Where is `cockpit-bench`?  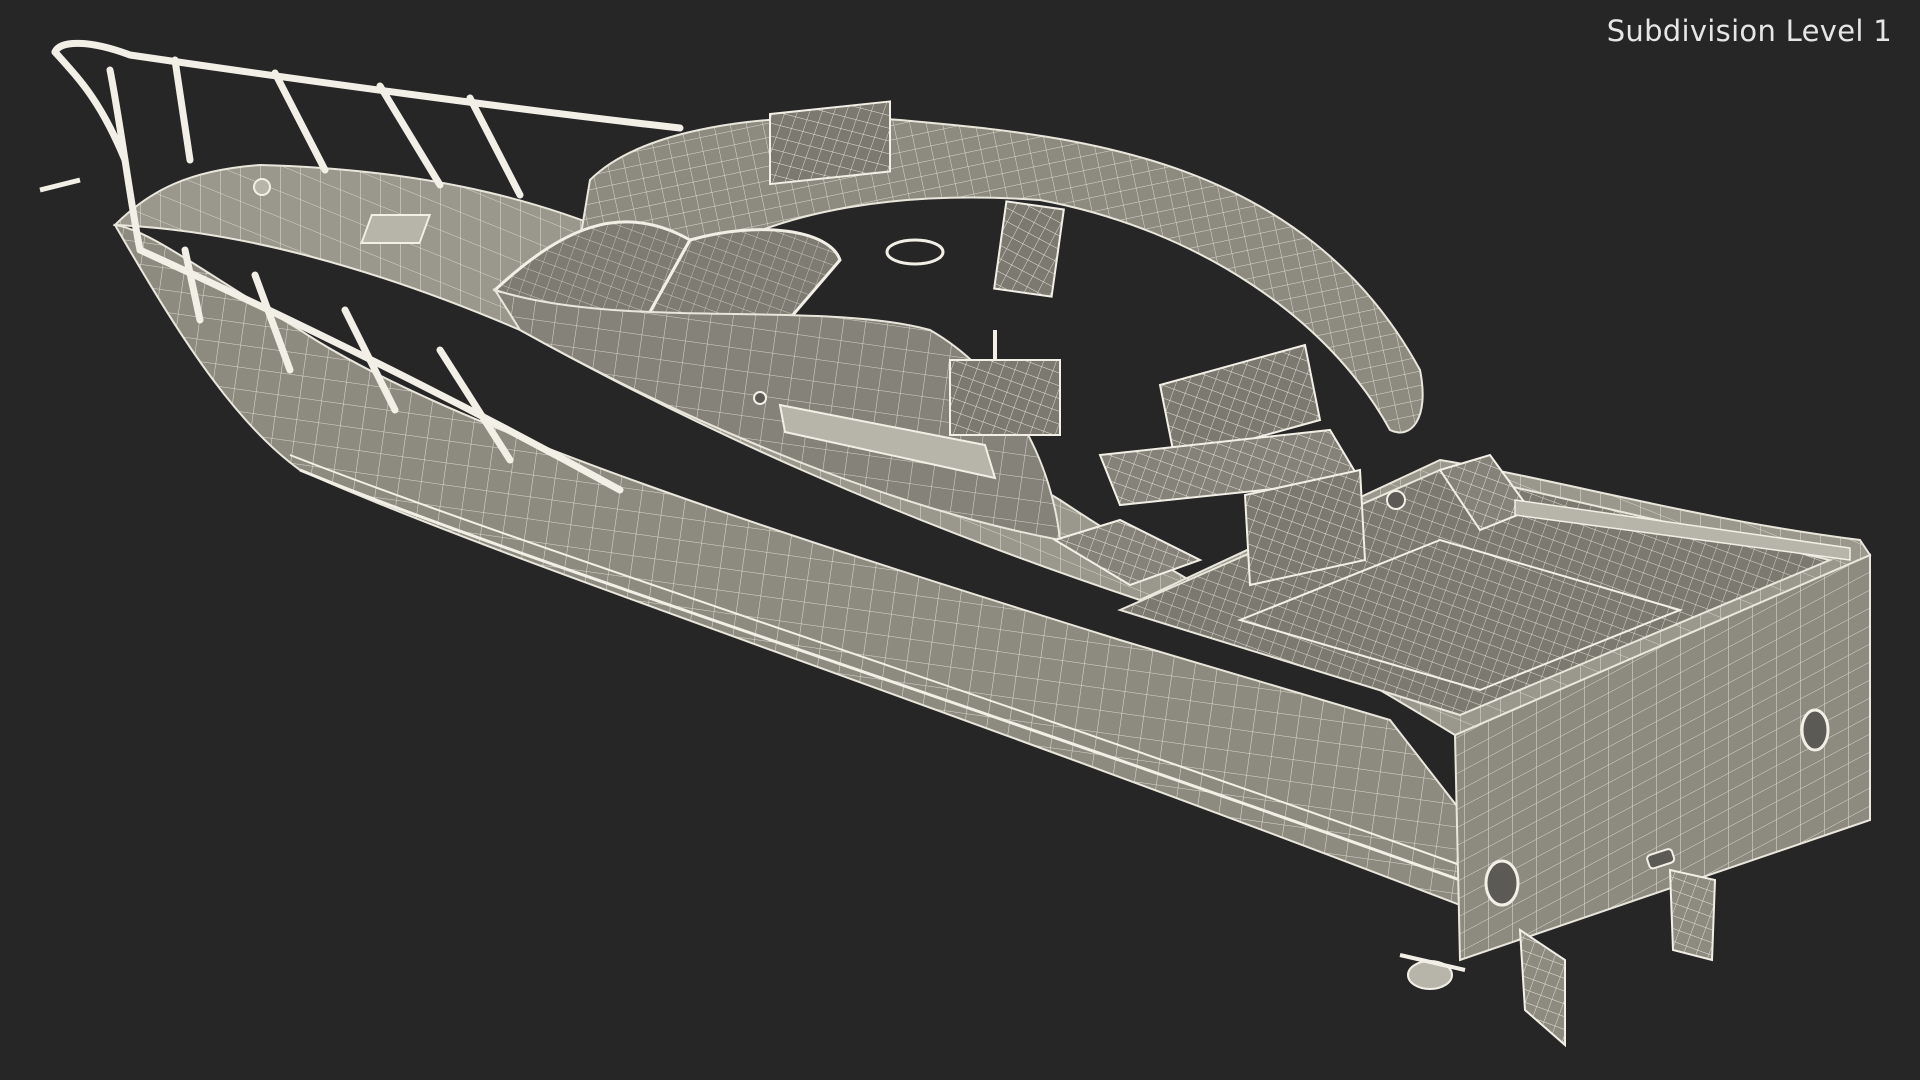
cockpit-bench is located at coordinates (1229, 465).